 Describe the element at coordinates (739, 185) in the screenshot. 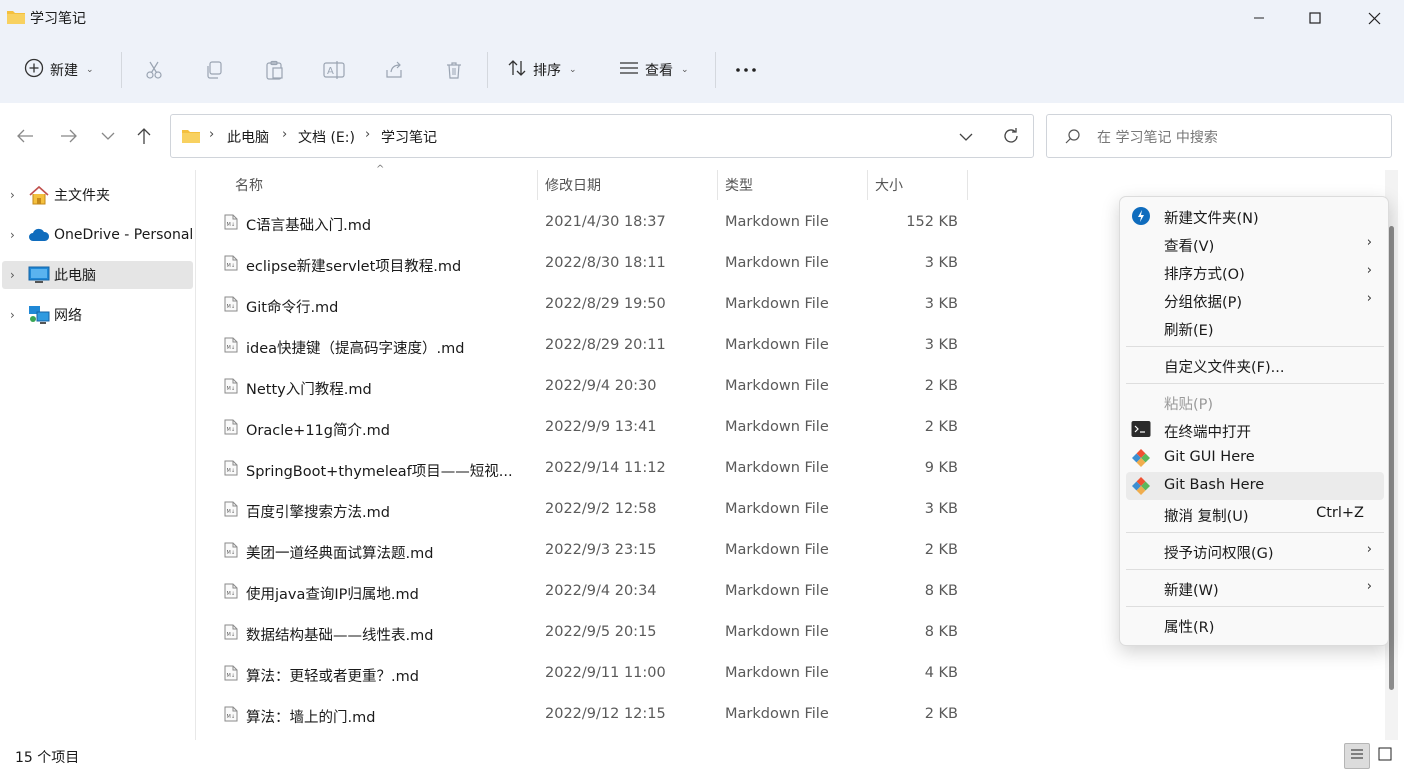

I see `column-header-type: 类型` at that location.